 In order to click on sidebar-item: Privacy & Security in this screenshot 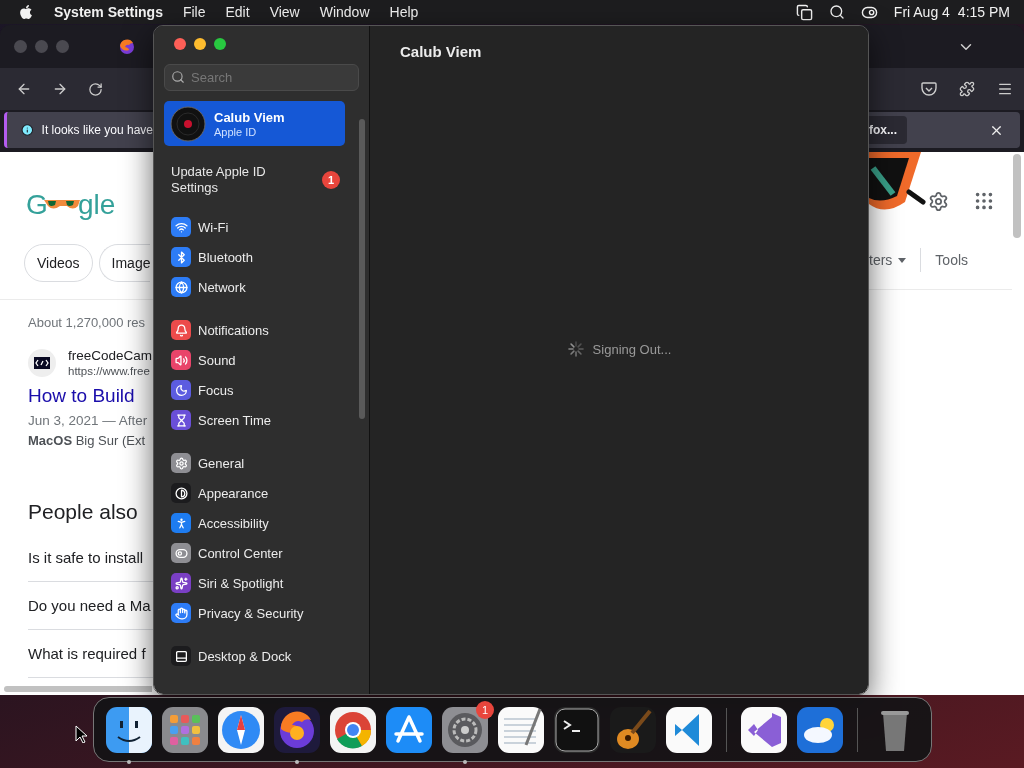, I will do `click(261, 613)`.